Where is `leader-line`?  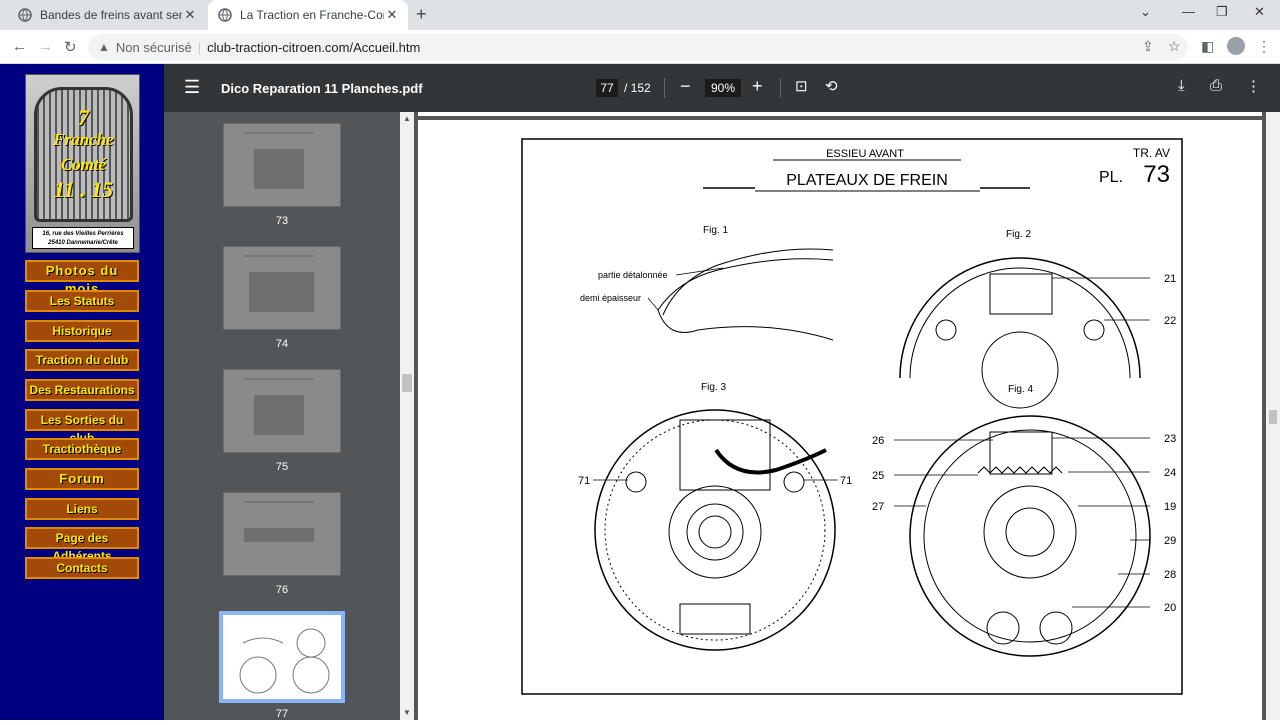 leader-line is located at coordinates (653, 304).